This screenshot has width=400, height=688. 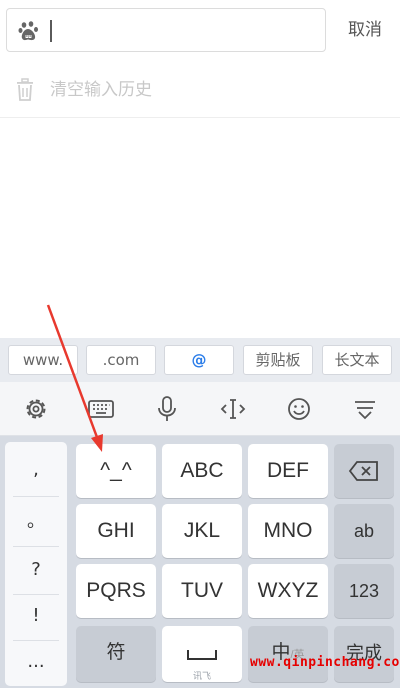 I want to click on search-header: 取消, so click(x=200, y=30).